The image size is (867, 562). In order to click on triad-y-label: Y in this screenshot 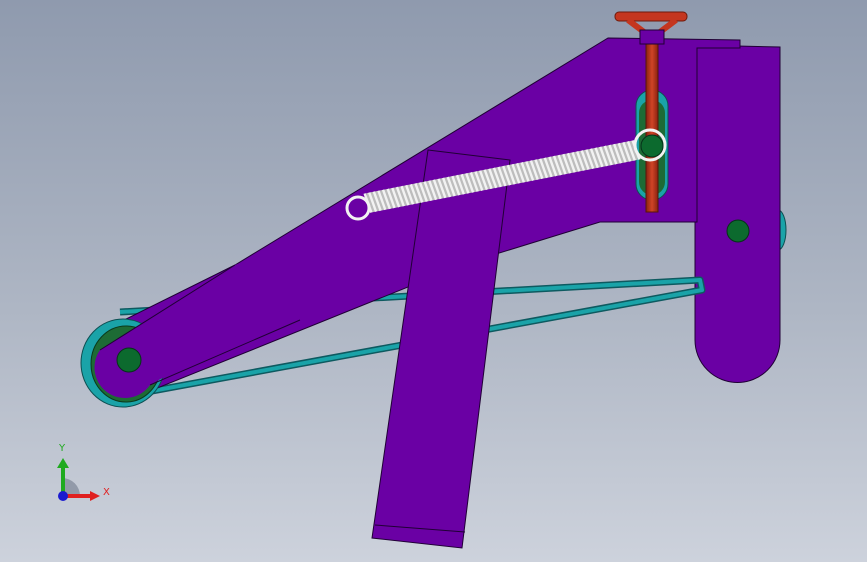, I will do `click(62, 448)`.